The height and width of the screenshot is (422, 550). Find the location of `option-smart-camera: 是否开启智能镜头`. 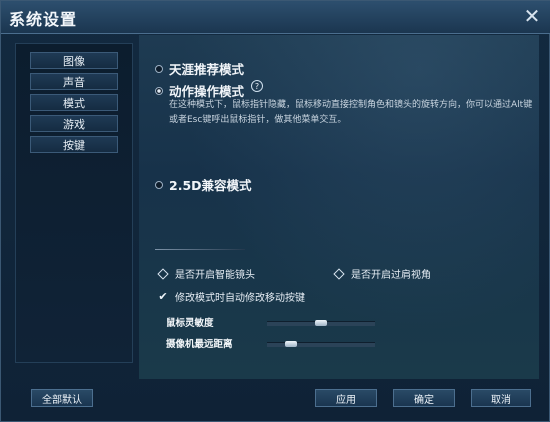

option-smart-camera: 是否开启智能镜头 is located at coordinates (206, 273).